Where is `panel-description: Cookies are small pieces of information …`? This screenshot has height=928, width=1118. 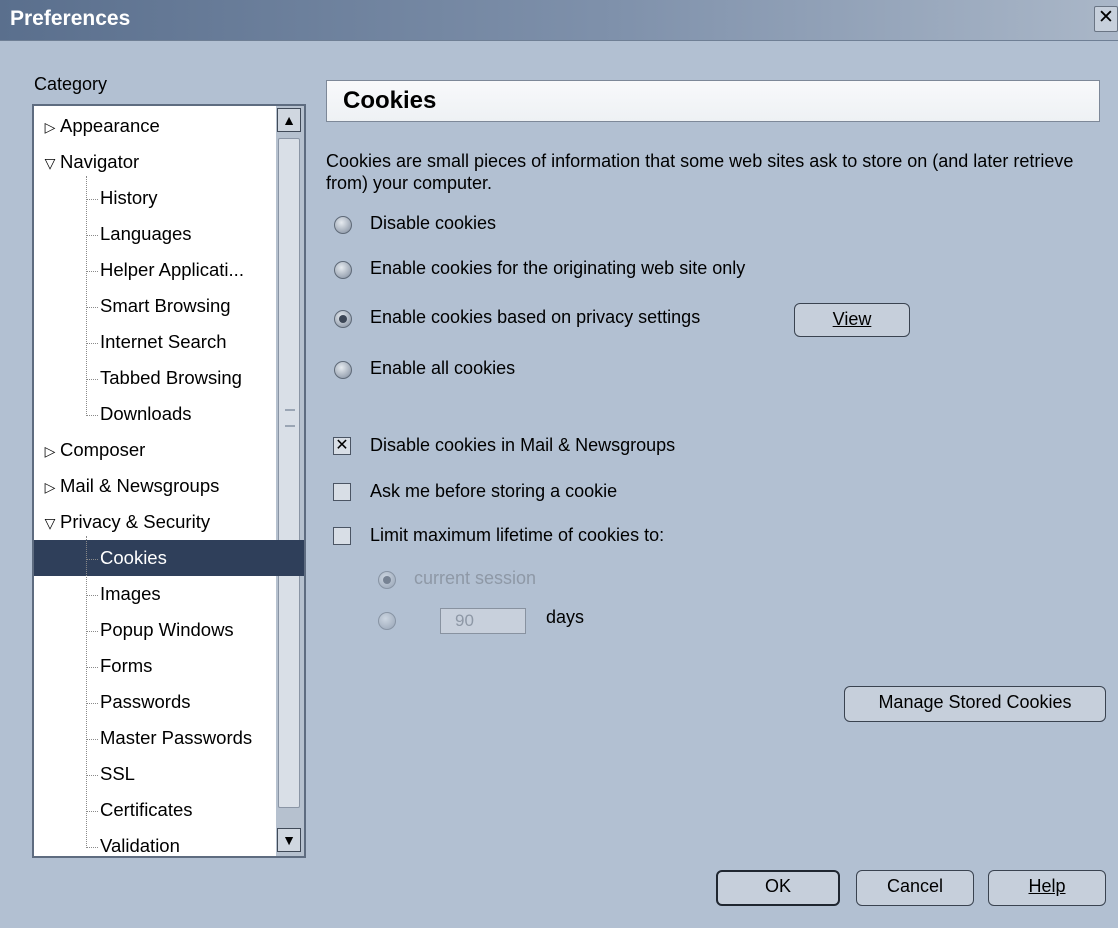 panel-description: Cookies are small pieces of information … is located at coordinates (700, 172).